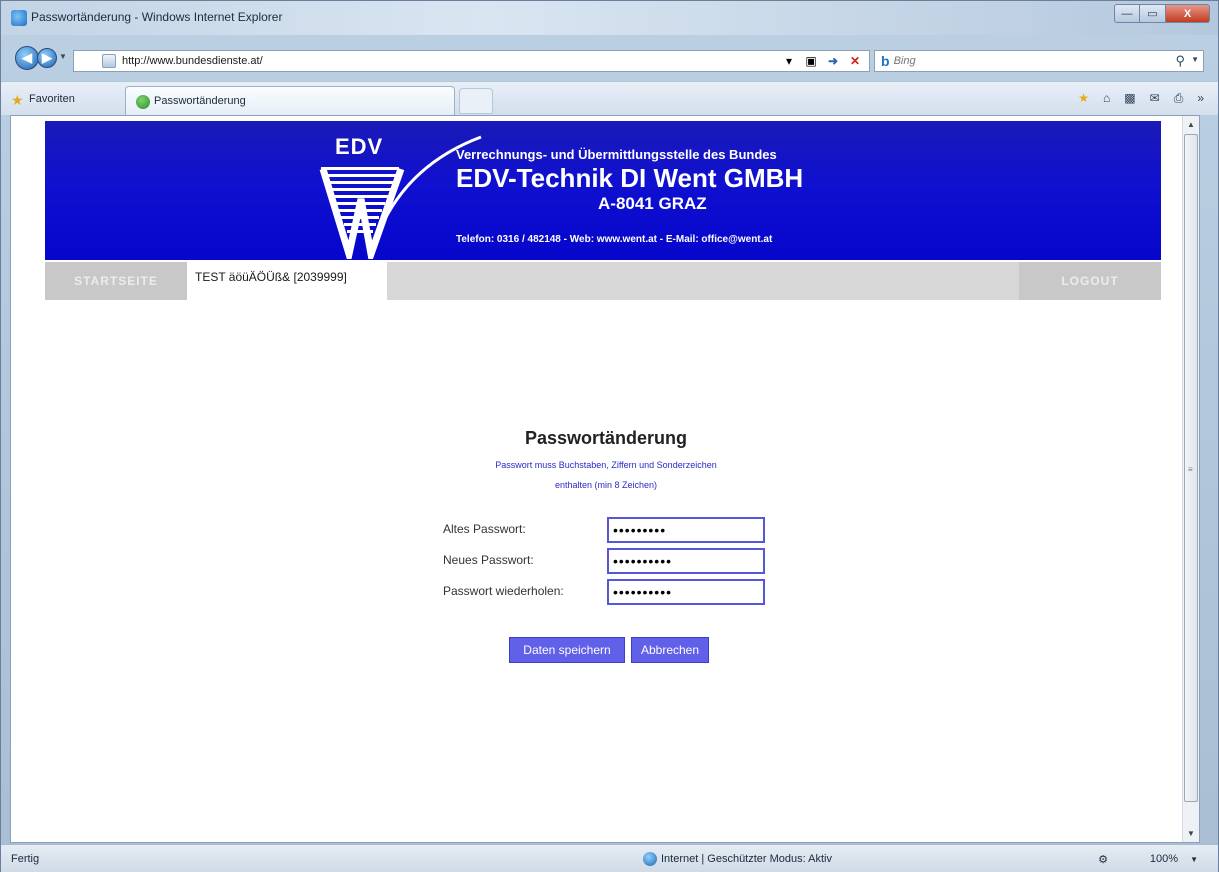  Describe the element at coordinates (109, 61) in the screenshot. I see `page-icon` at that location.